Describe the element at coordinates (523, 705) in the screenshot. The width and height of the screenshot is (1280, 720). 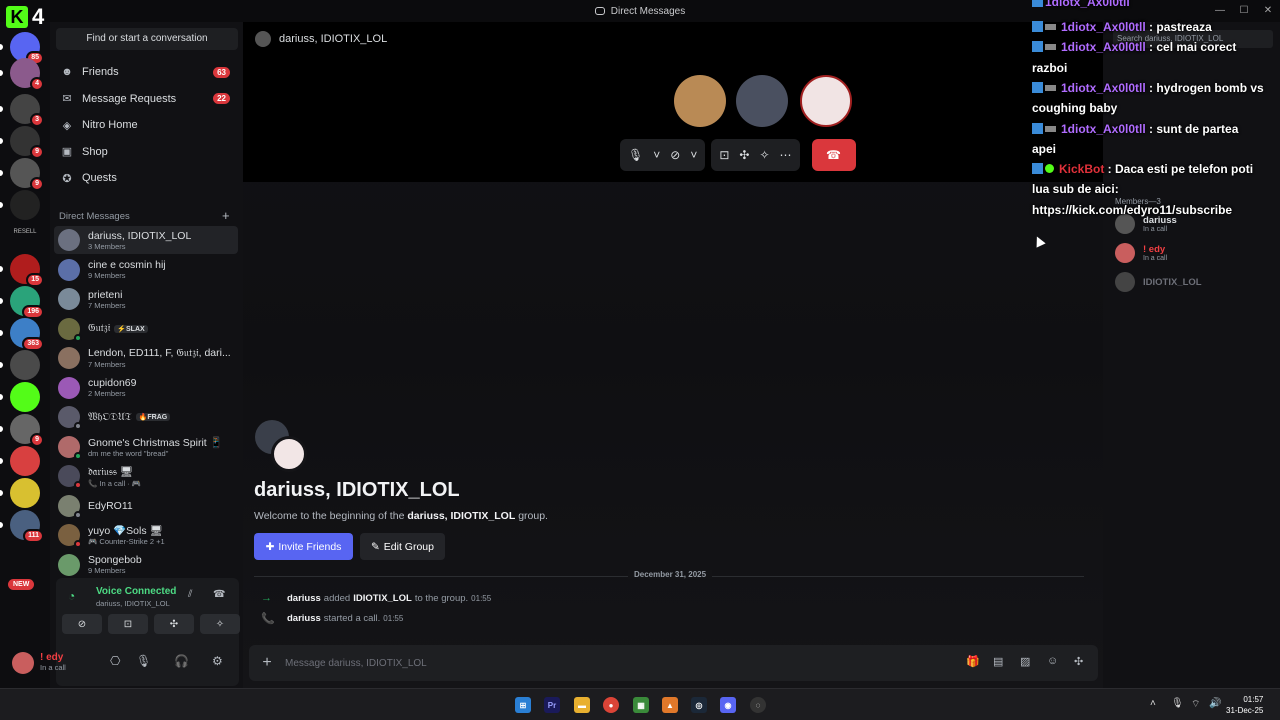
I see `start-icon: ⊞` at that location.